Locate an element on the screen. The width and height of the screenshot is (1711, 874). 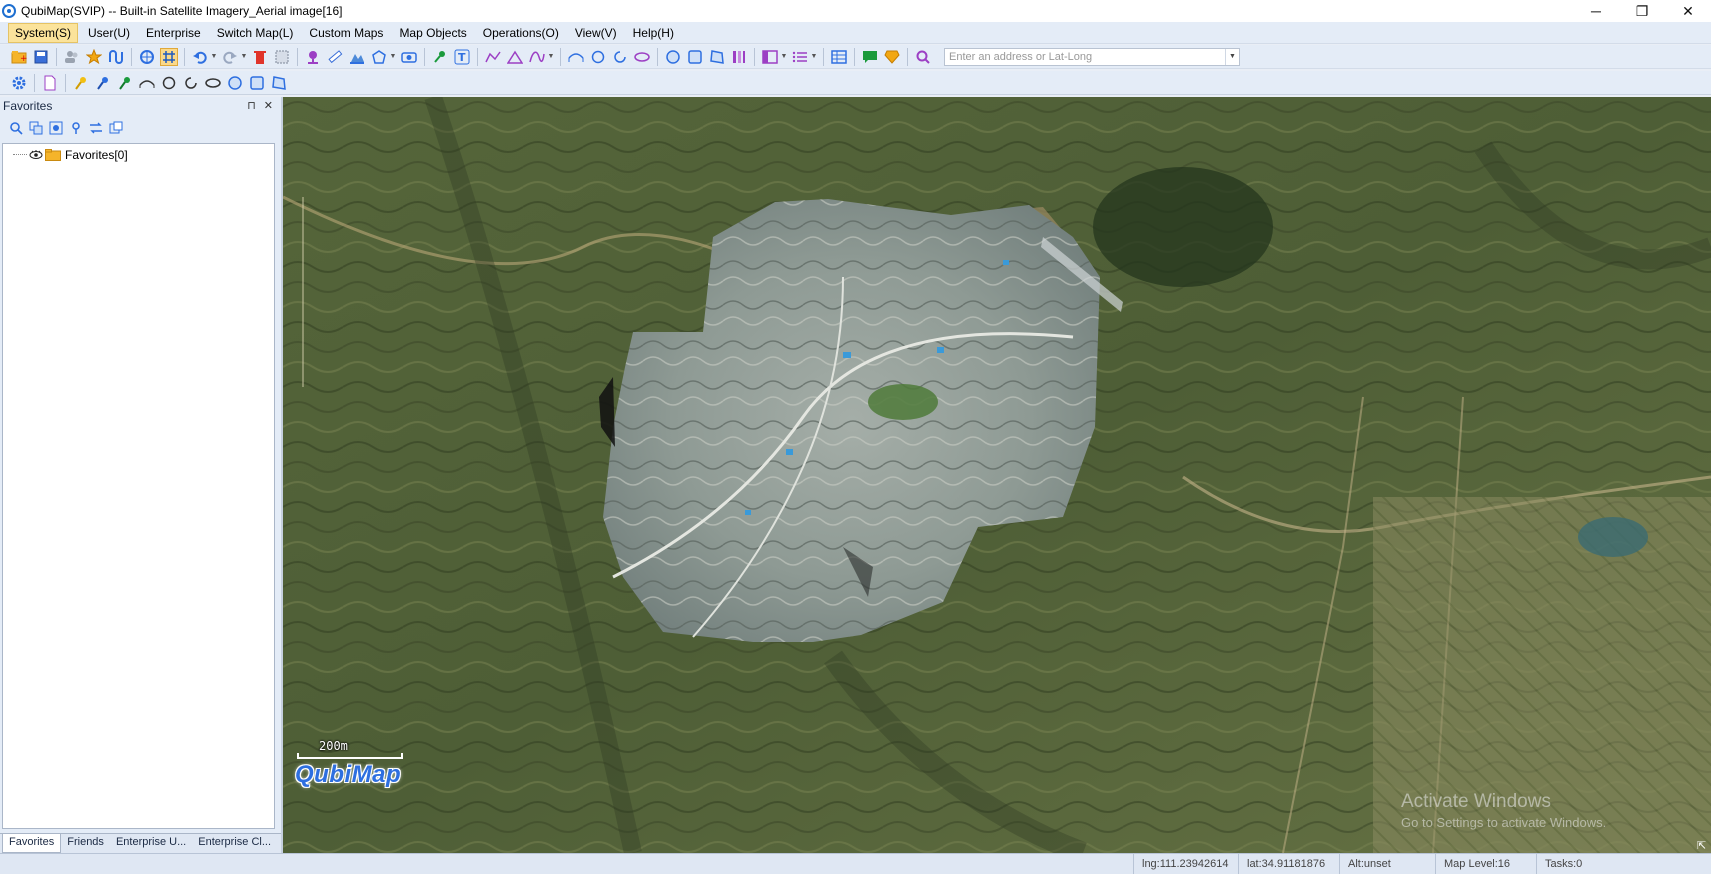
list-dropdown-icon: ▼ is located at coordinates (814, 57).